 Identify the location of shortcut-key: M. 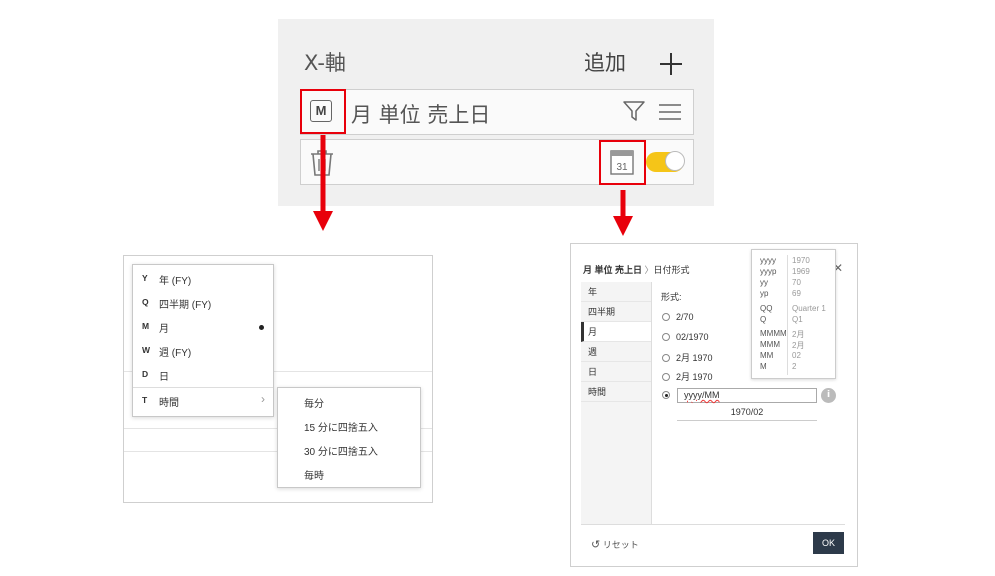
(146, 326).